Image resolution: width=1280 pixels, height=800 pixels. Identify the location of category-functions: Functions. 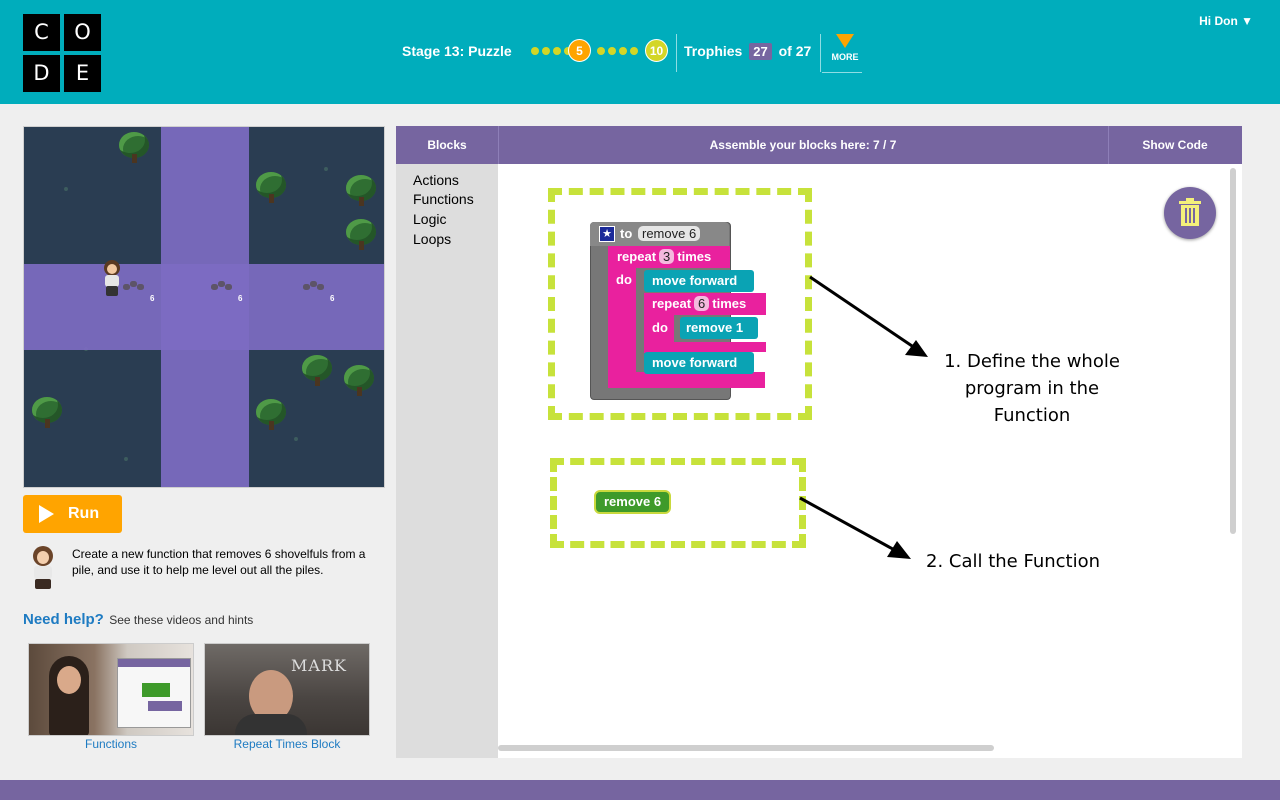
(443, 199).